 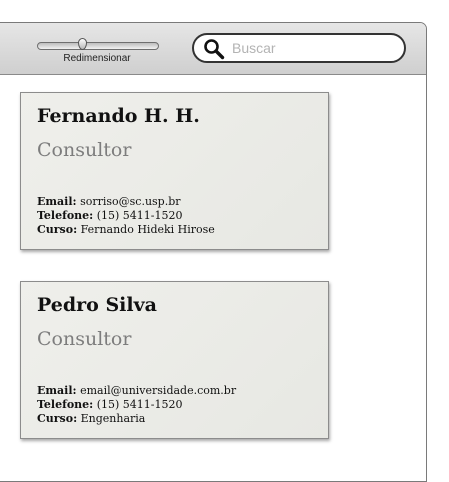 What do you see at coordinates (97, 58) in the screenshot?
I see `resize-label: Redimensionar` at bounding box center [97, 58].